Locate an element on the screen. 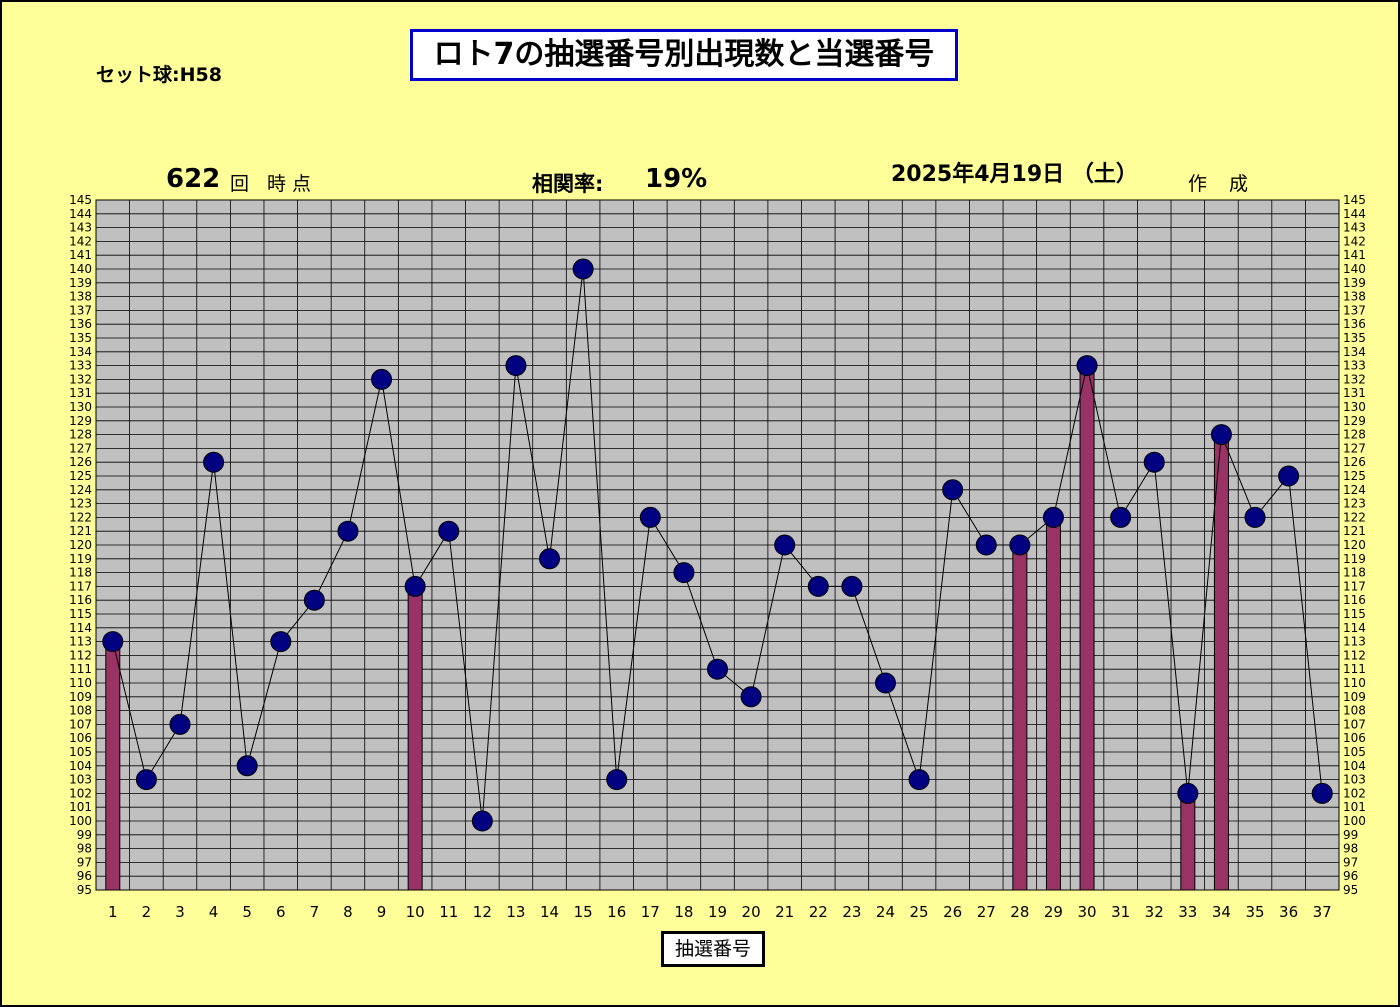 This screenshot has height=1007, width=1400. y-tick-label-left: 100 is located at coordinates (80, 821).